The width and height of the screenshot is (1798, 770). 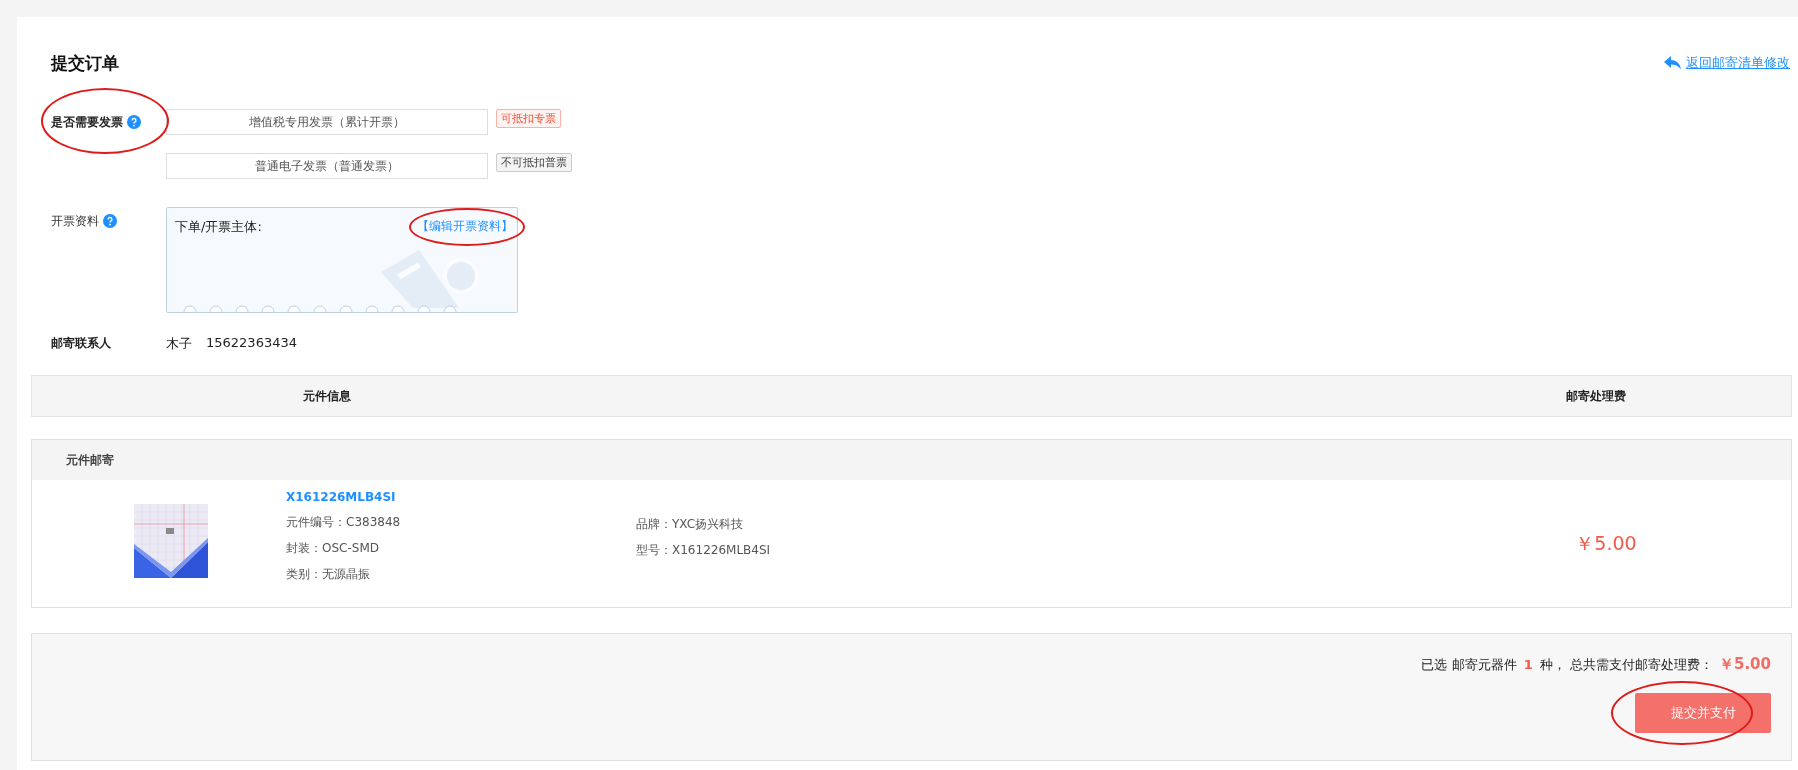 I want to click on invoice-option: 增值税专用发票（累计开票）, so click(x=327, y=122).